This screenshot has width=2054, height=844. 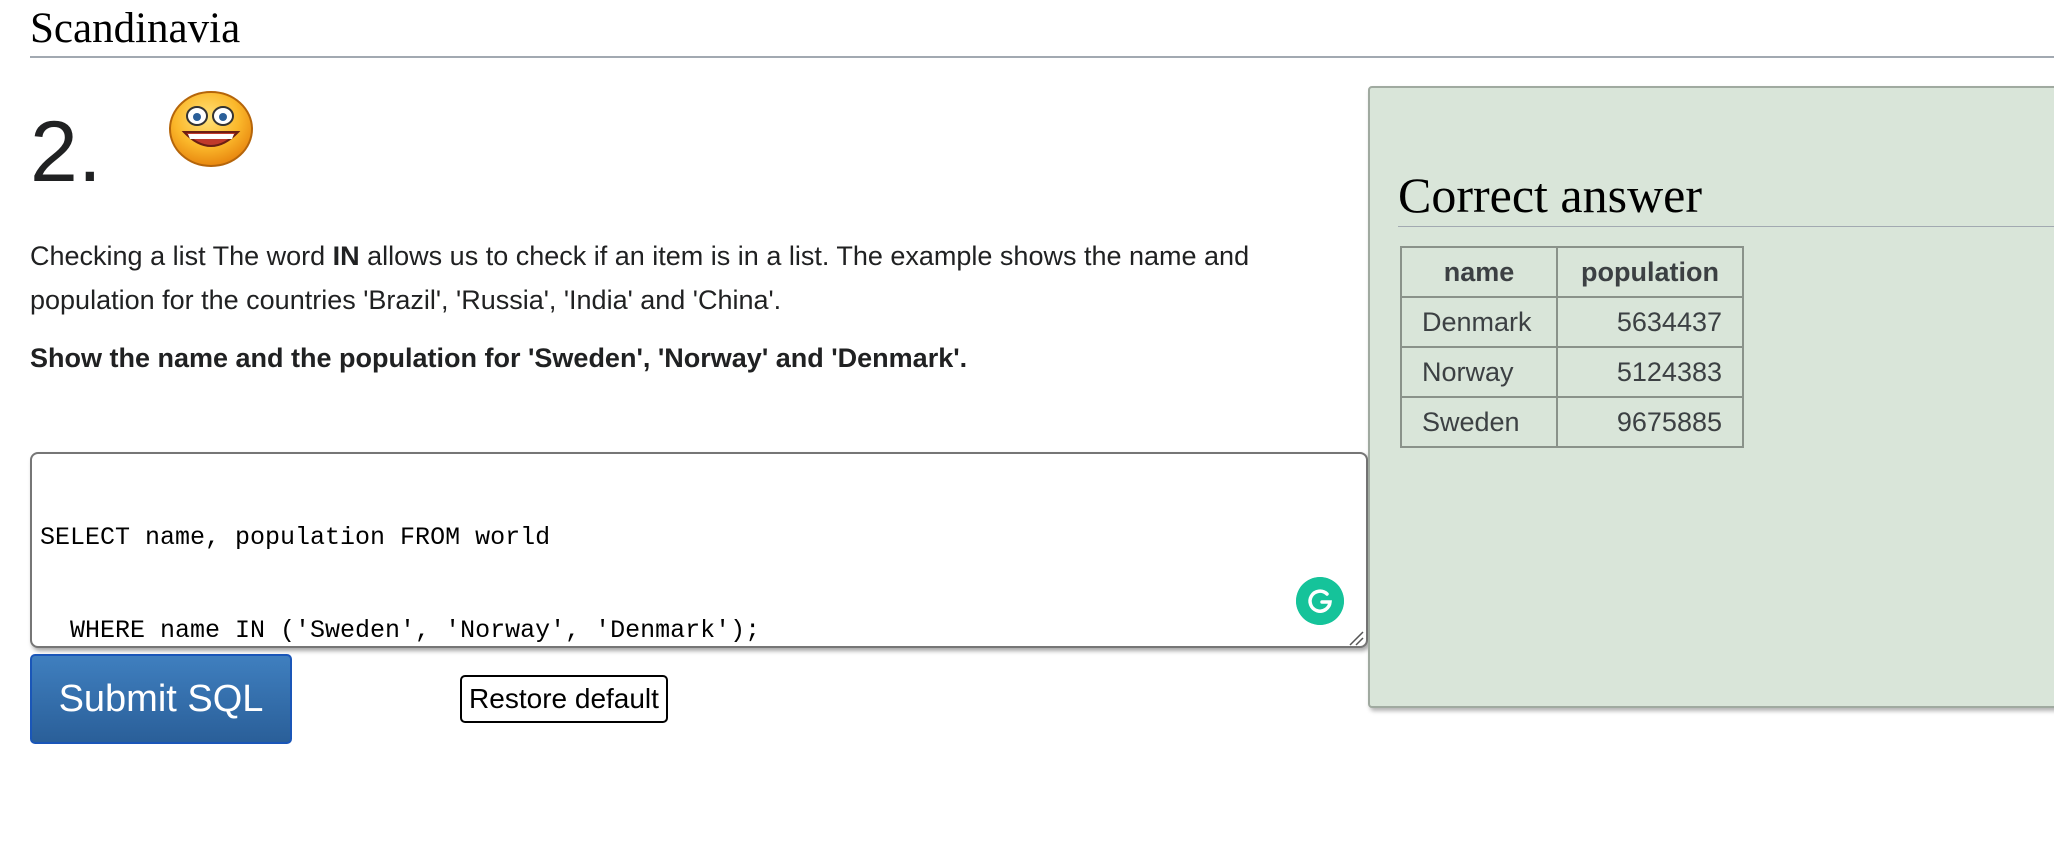 What do you see at coordinates (1320, 601) in the screenshot?
I see `grammarly-icon` at bounding box center [1320, 601].